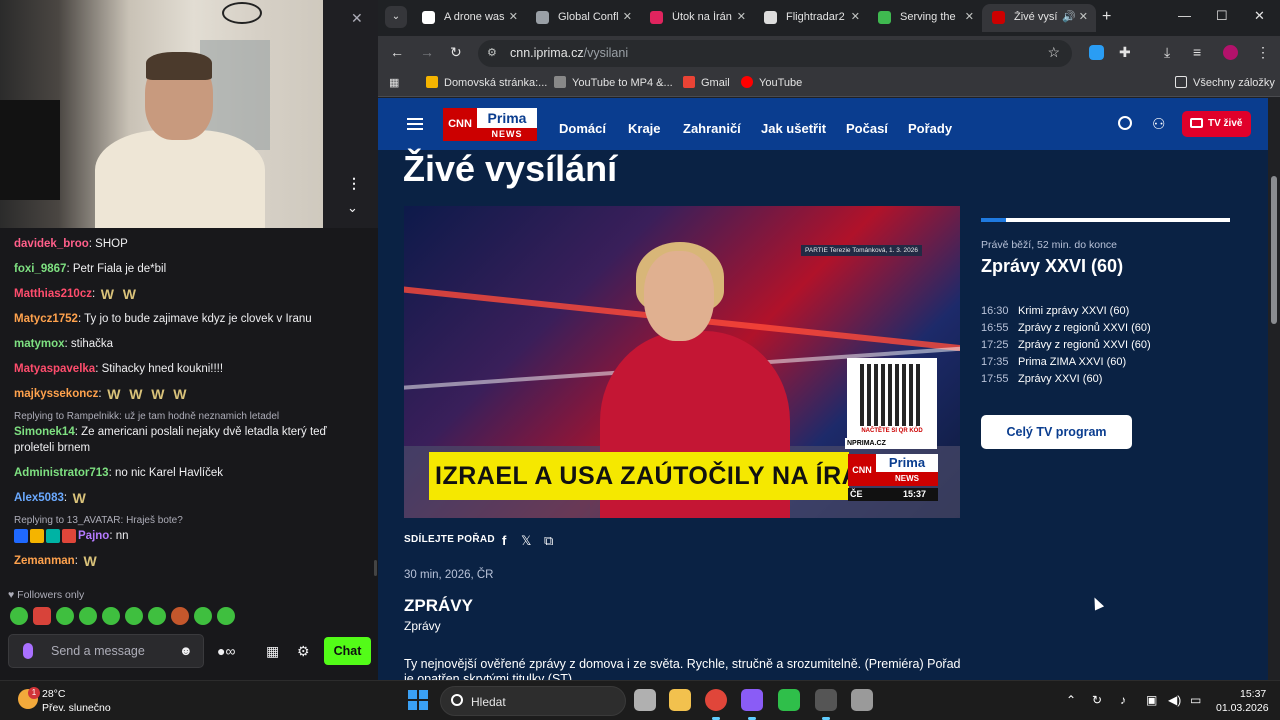 Image resolution: width=1280 pixels, height=720 pixels. What do you see at coordinates (789, 700) in the screenshot?
I see `xbox-icon` at bounding box center [789, 700].